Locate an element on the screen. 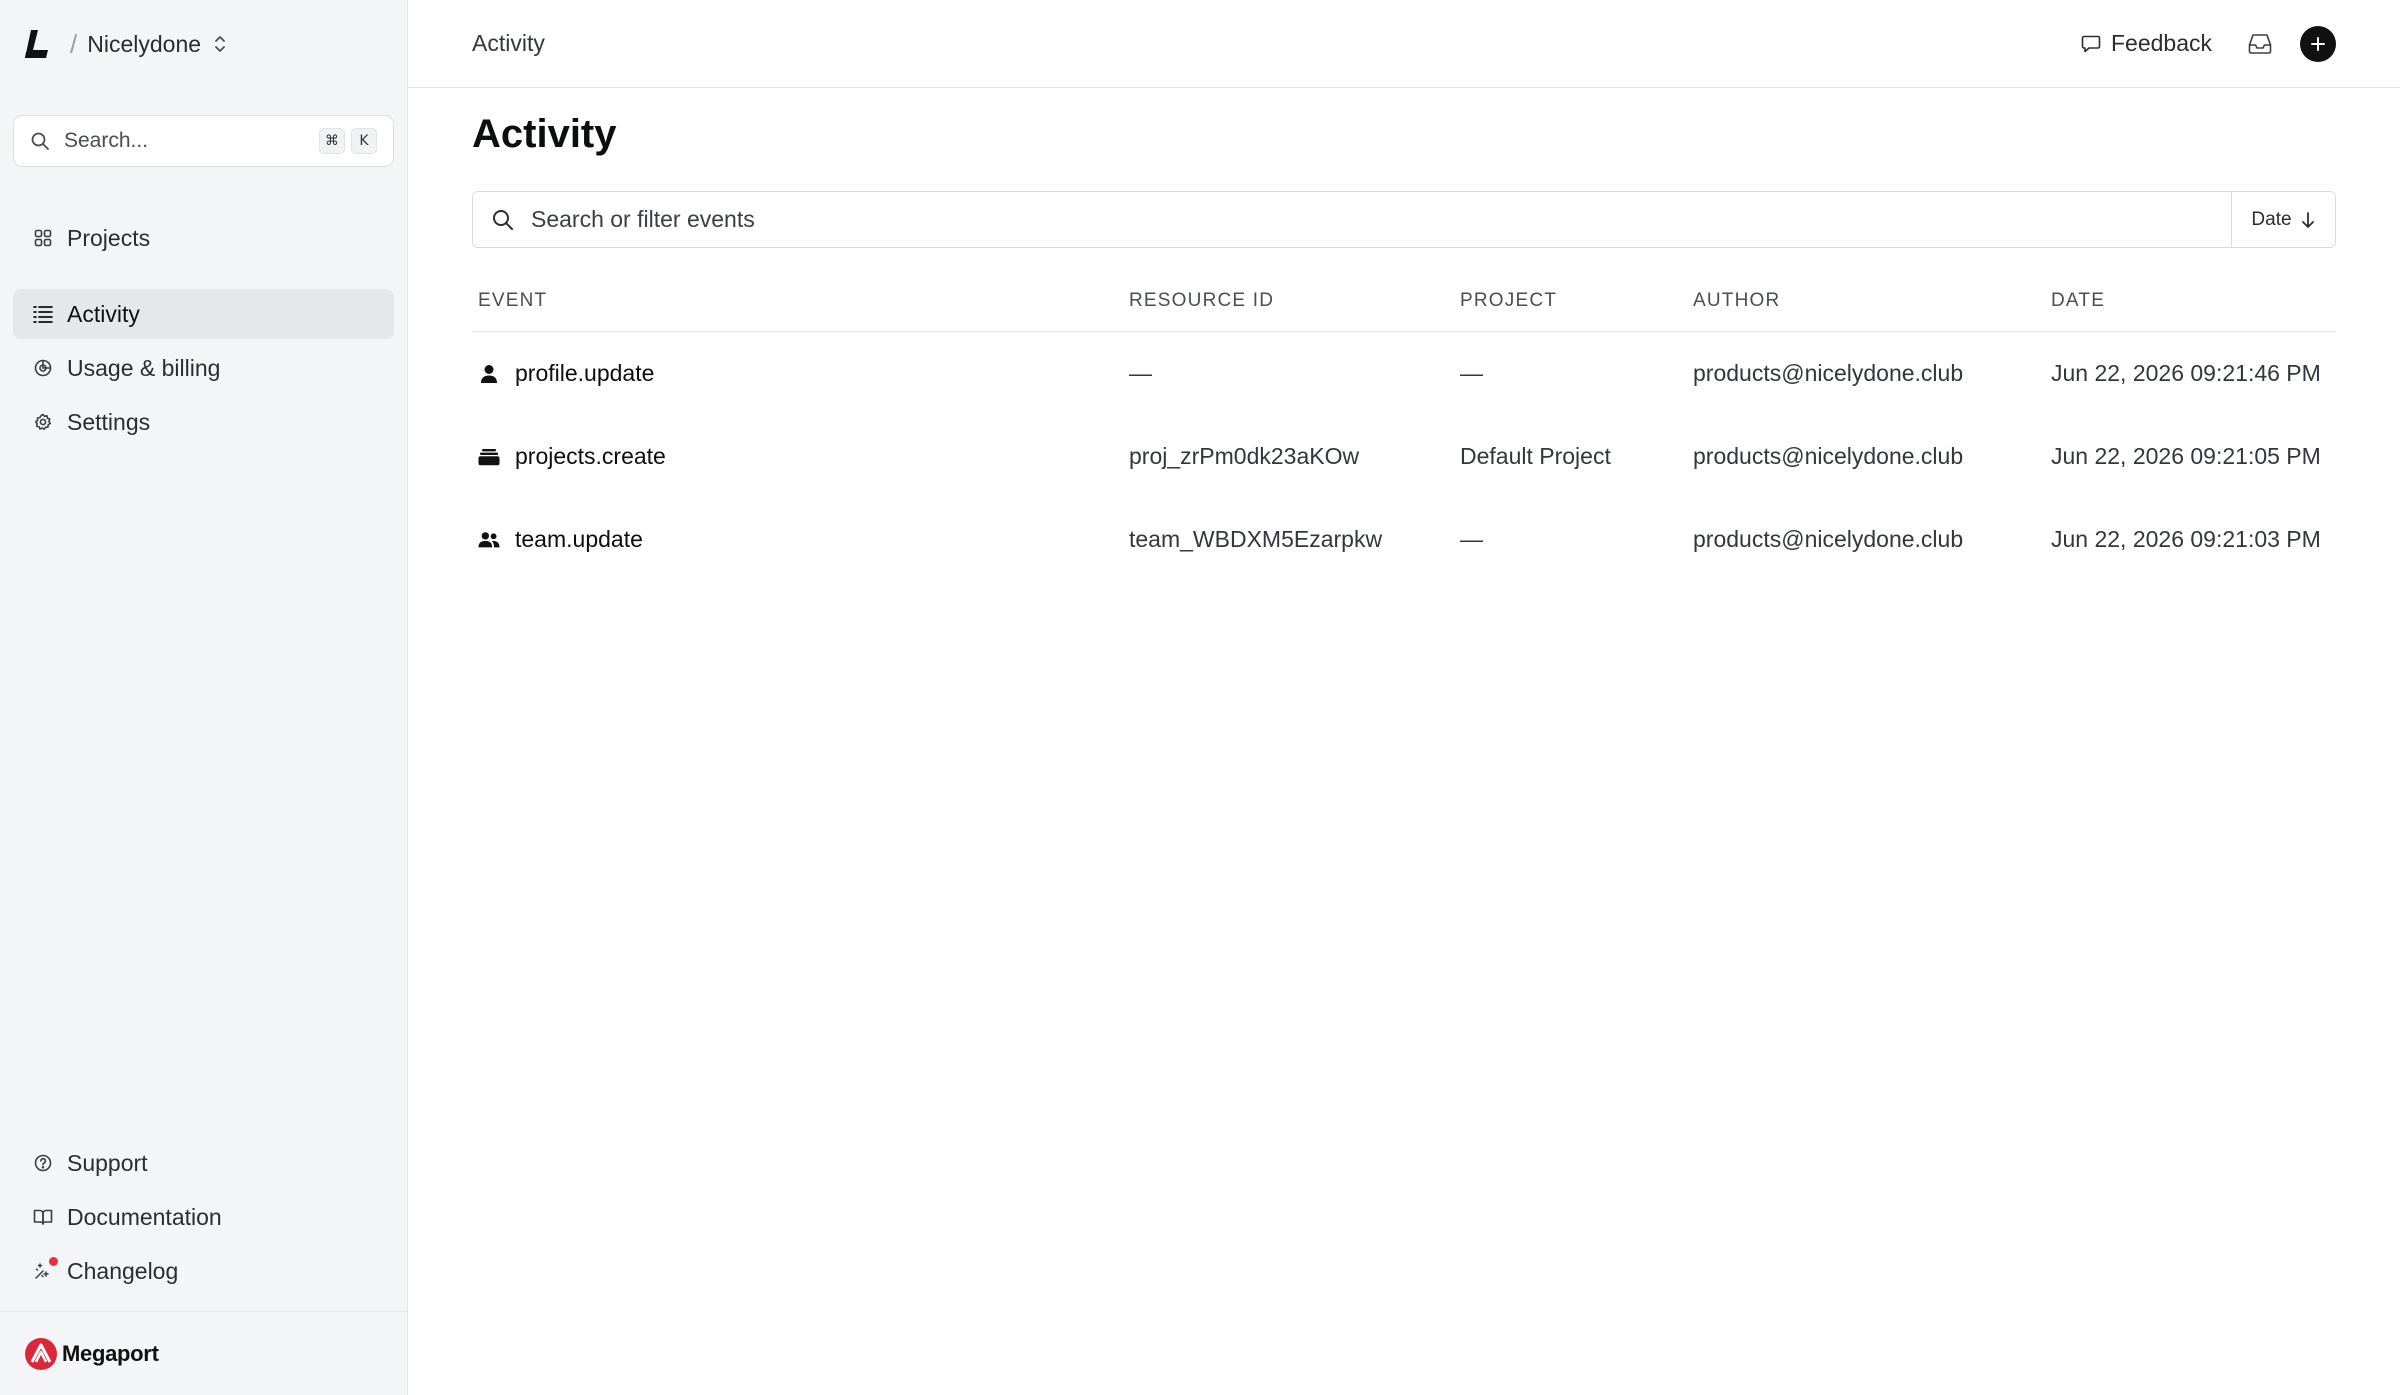  event-cell: projects.create is located at coordinates (569, 456).